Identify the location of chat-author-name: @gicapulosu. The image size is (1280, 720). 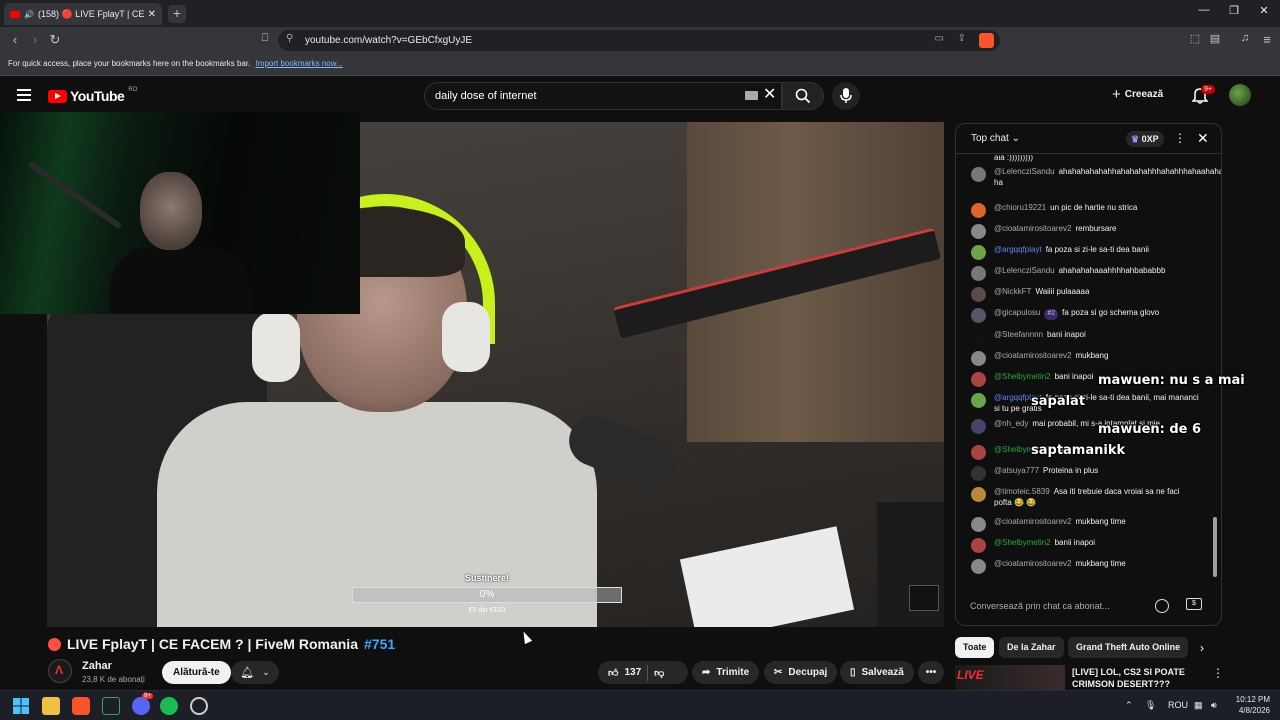
(1017, 312).